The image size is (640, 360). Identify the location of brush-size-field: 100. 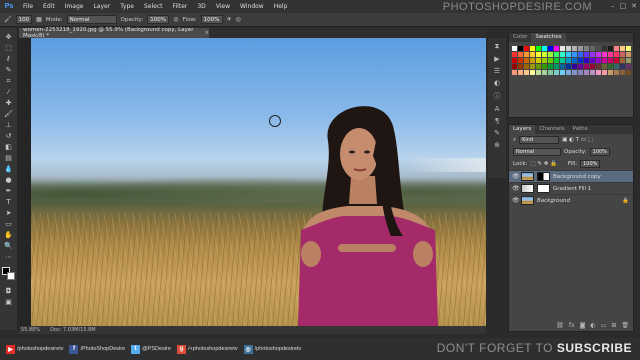
(24, 19).